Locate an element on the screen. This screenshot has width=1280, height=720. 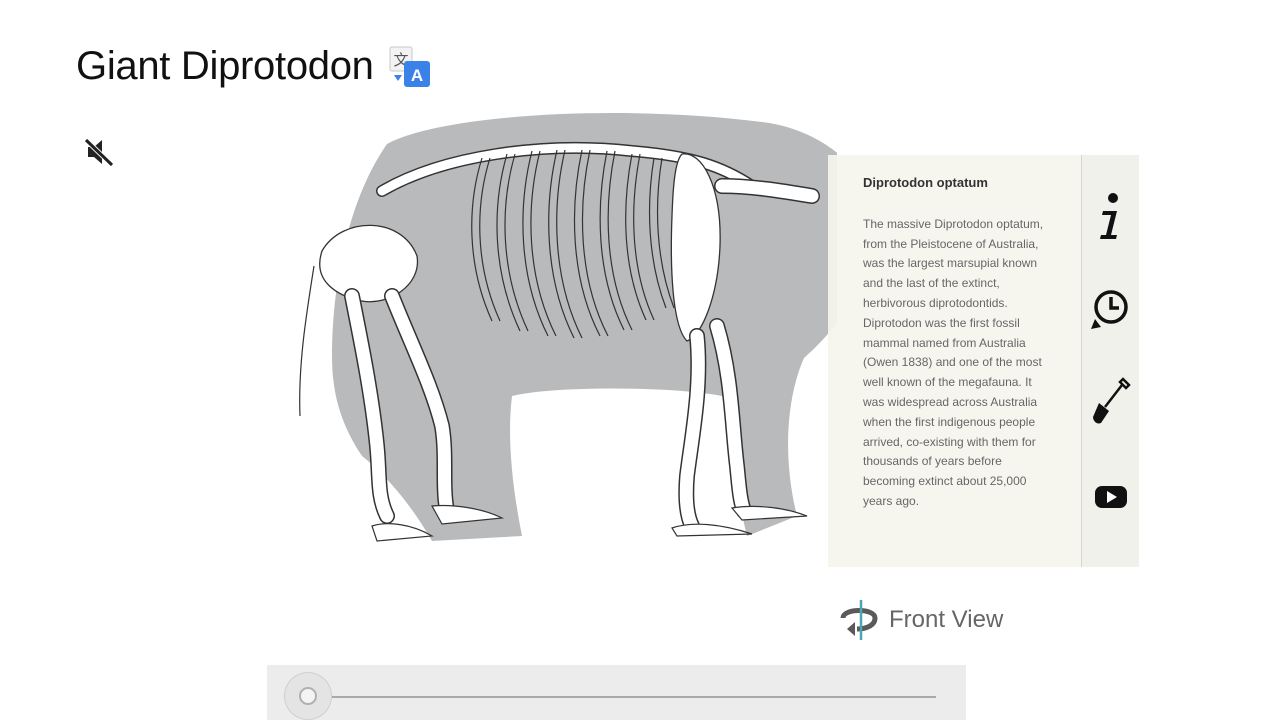
slider-knob is located at coordinates (308, 696).